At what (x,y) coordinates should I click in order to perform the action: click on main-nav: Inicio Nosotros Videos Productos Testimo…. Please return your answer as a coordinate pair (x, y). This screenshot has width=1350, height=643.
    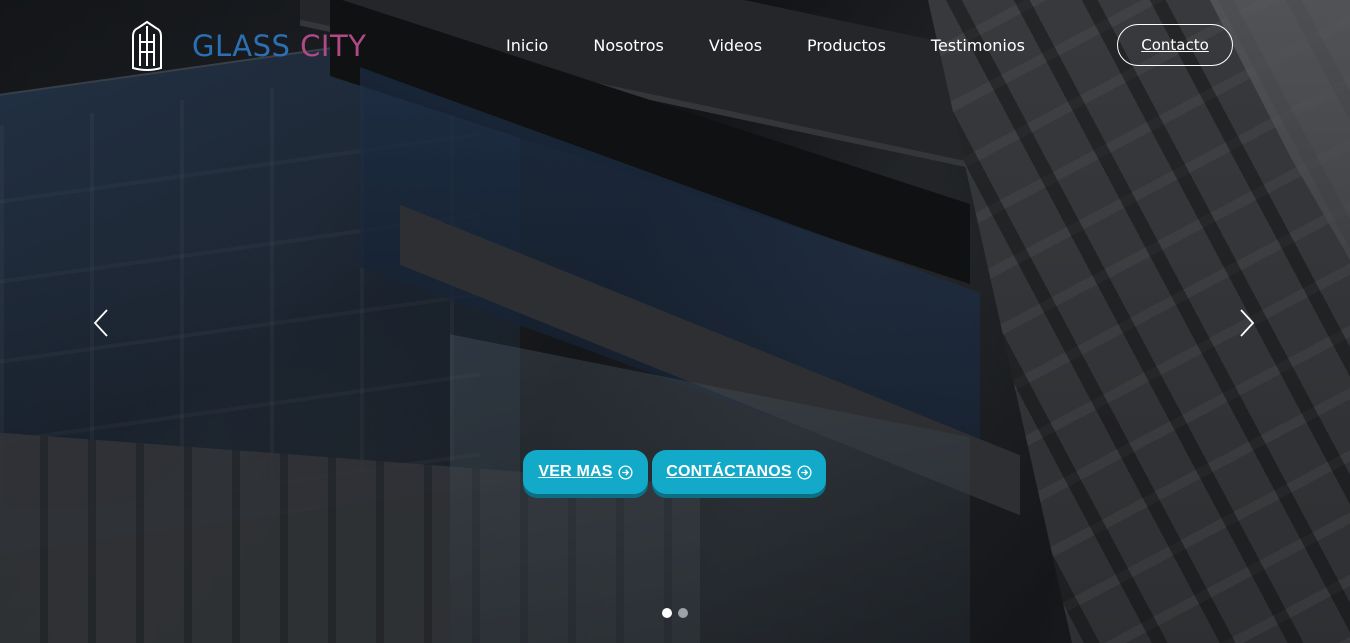
    Looking at the image, I should click on (757, 45).